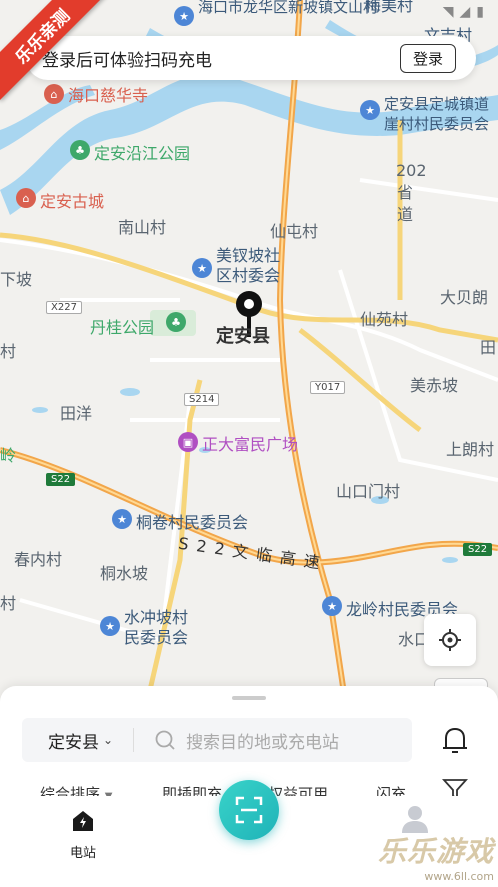  What do you see at coordinates (459, 876) in the screenshot?
I see `watermark-url: www.6ll.com` at bounding box center [459, 876].